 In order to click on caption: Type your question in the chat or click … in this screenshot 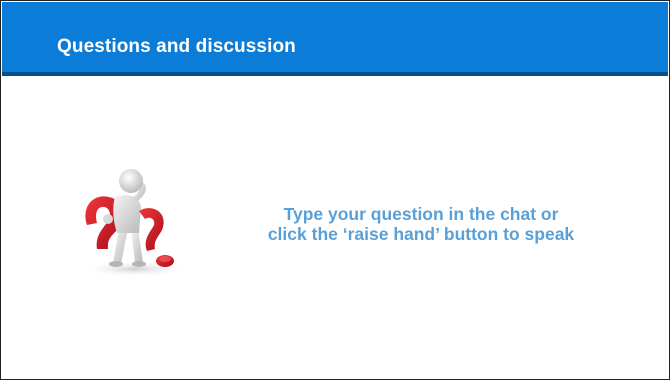, I will do `click(421, 224)`.